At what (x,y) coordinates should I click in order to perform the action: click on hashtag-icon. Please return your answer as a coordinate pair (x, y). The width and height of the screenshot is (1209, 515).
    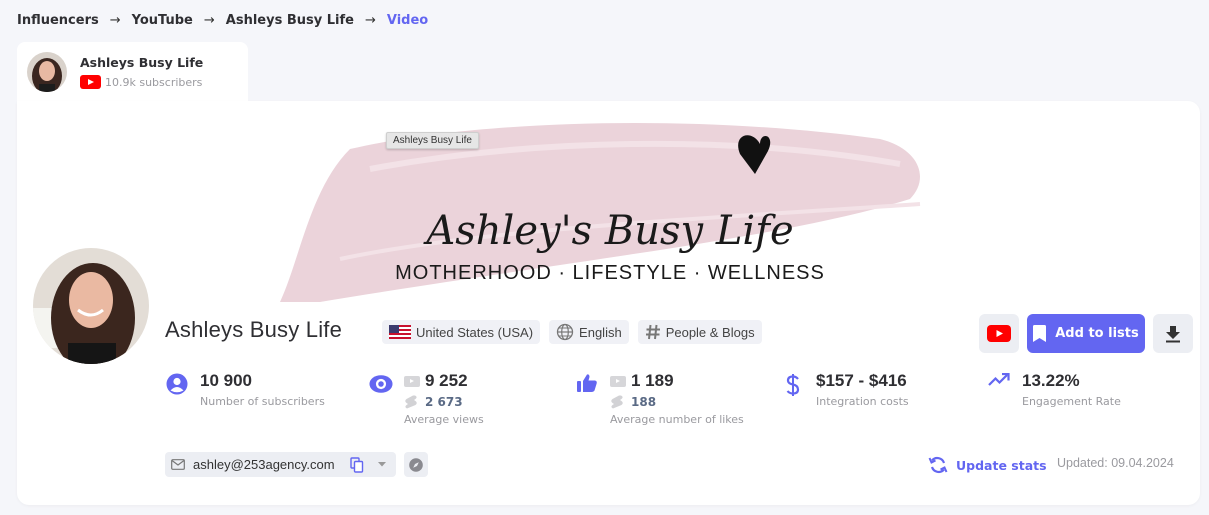
    Looking at the image, I should click on (652, 332).